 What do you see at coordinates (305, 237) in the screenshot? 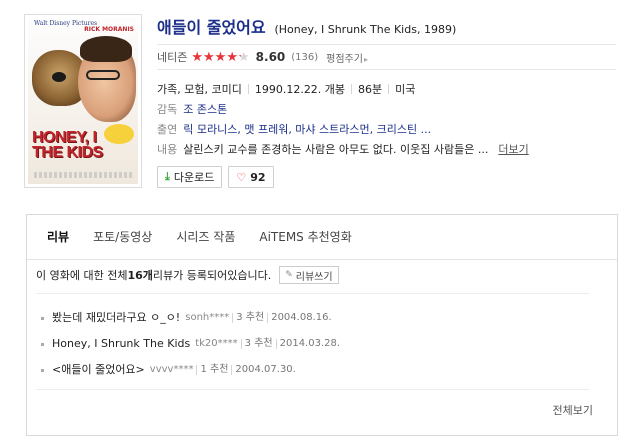
I see `tab-recommend: AiTEMS 추천영화` at bounding box center [305, 237].